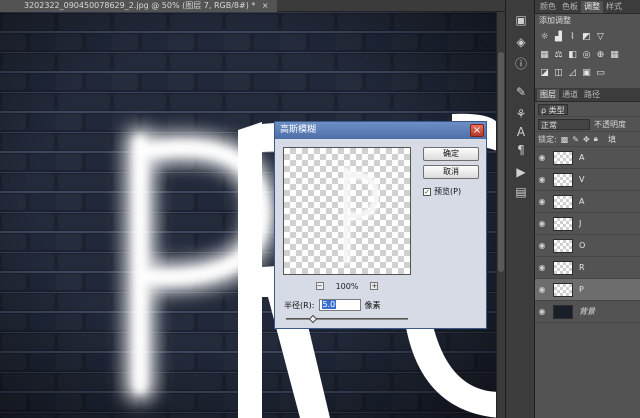  I want to click on hue-saturation-icon: ▦, so click(544, 55).